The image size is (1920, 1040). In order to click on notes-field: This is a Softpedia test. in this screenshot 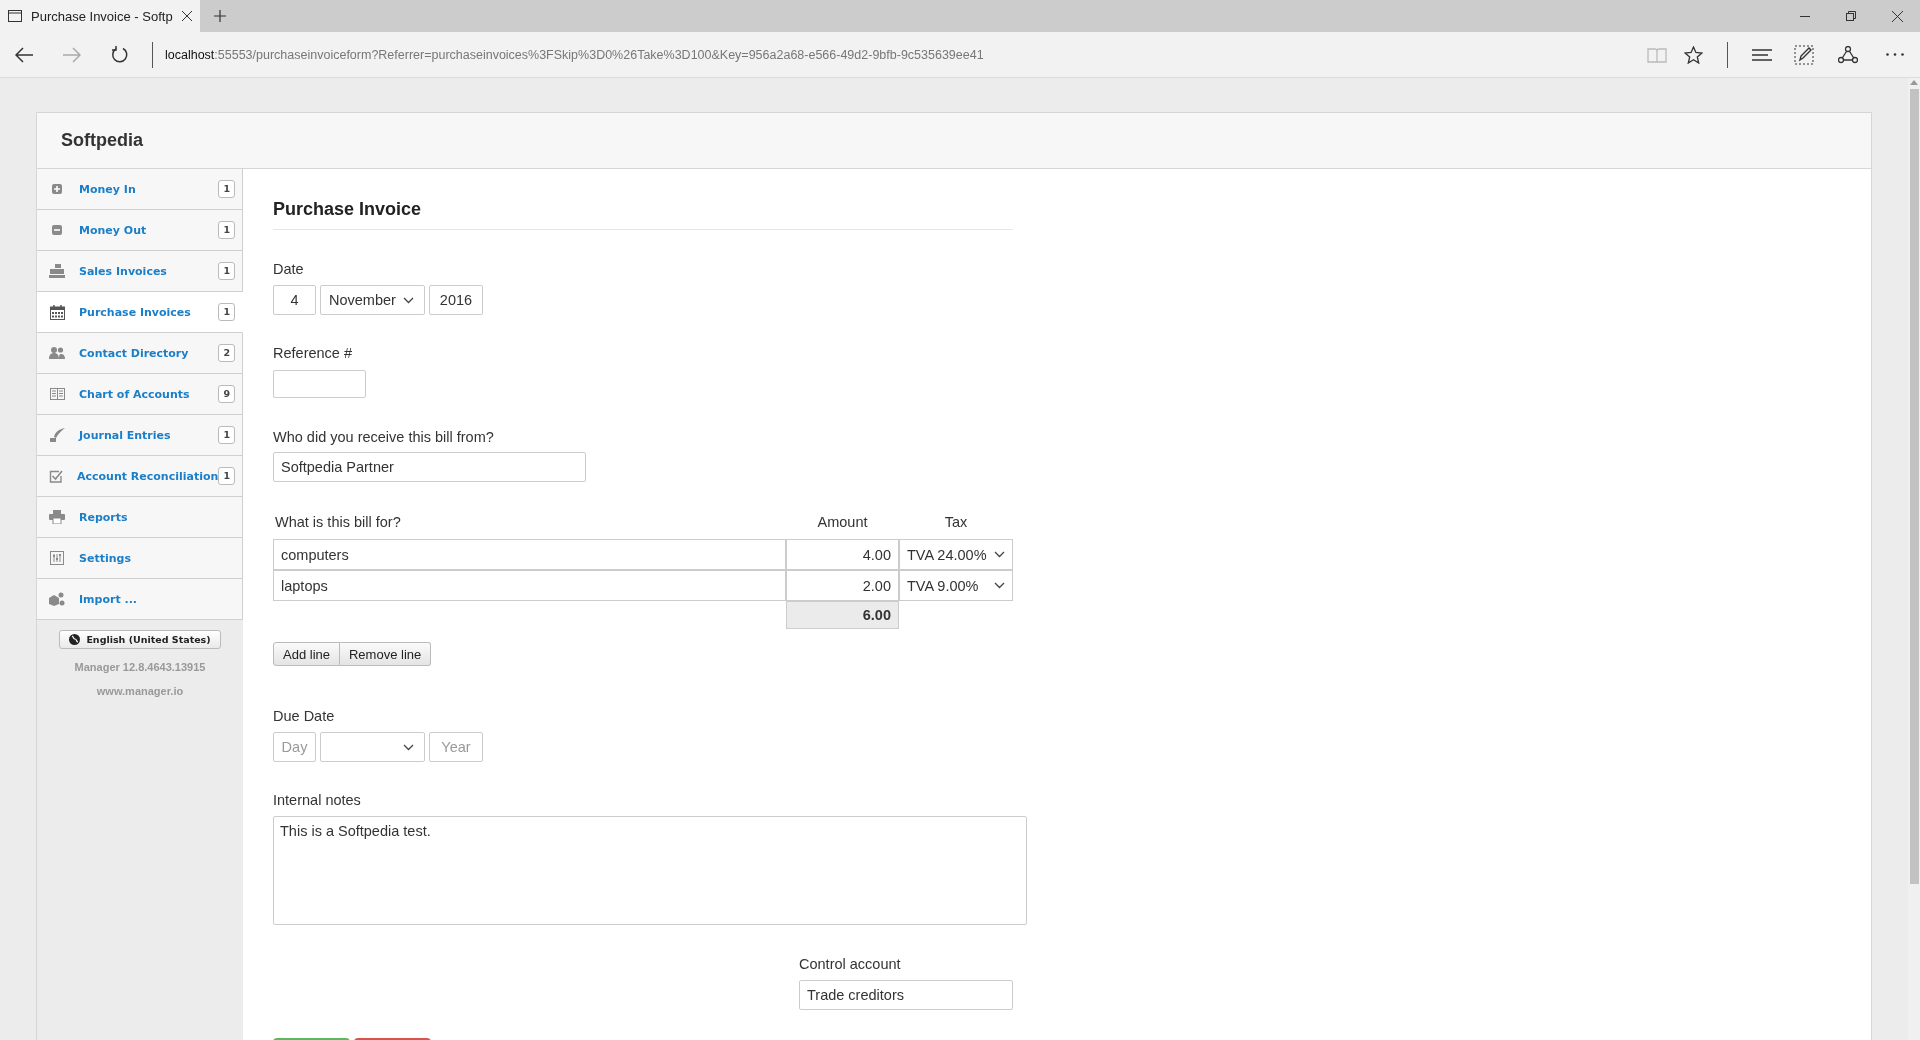, I will do `click(650, 870)`.